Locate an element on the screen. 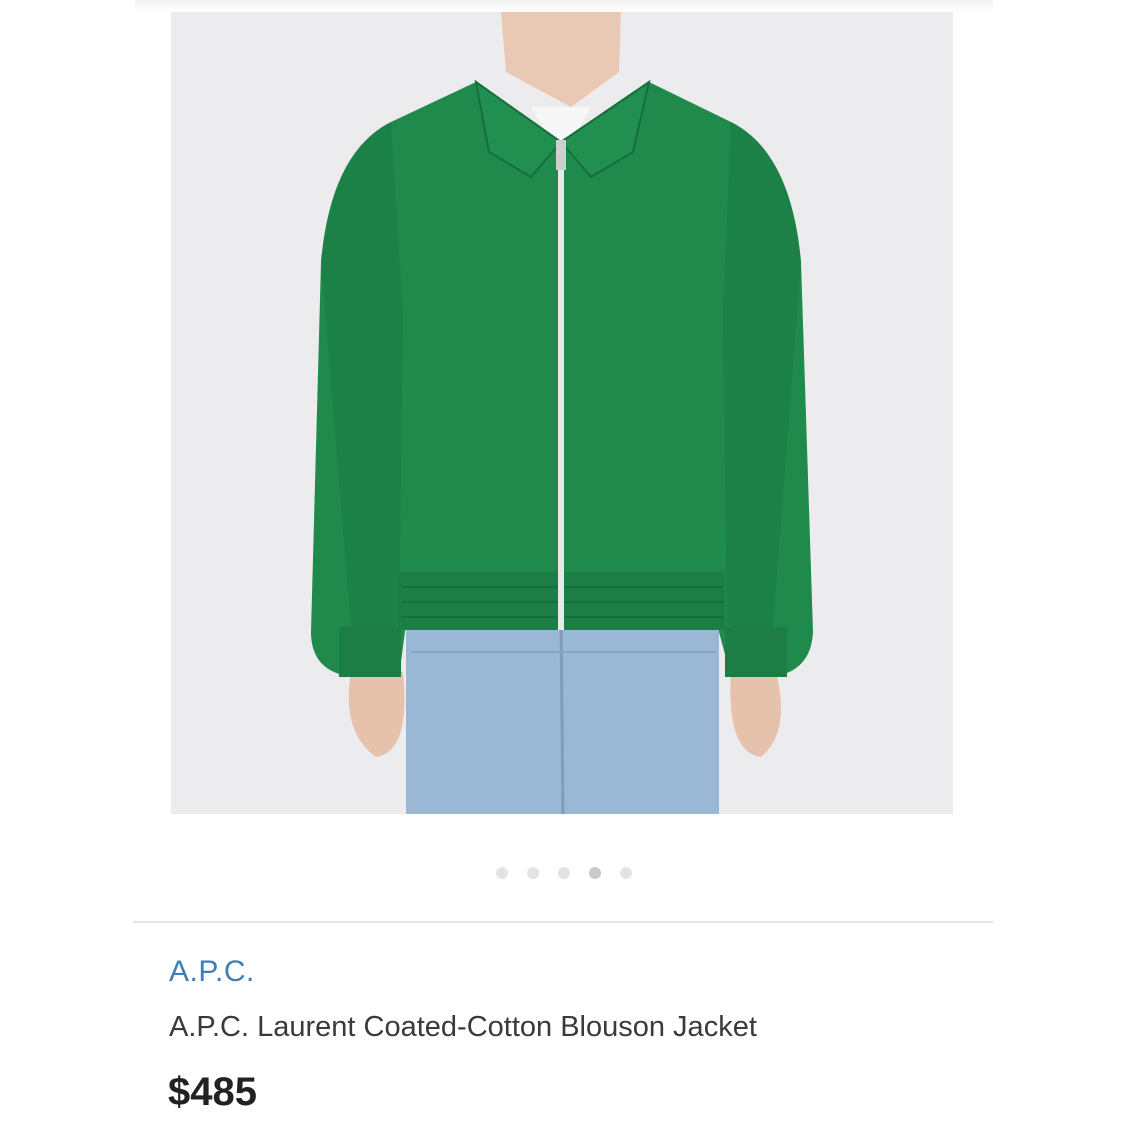  section-divider is located at coordinates (563, 922).